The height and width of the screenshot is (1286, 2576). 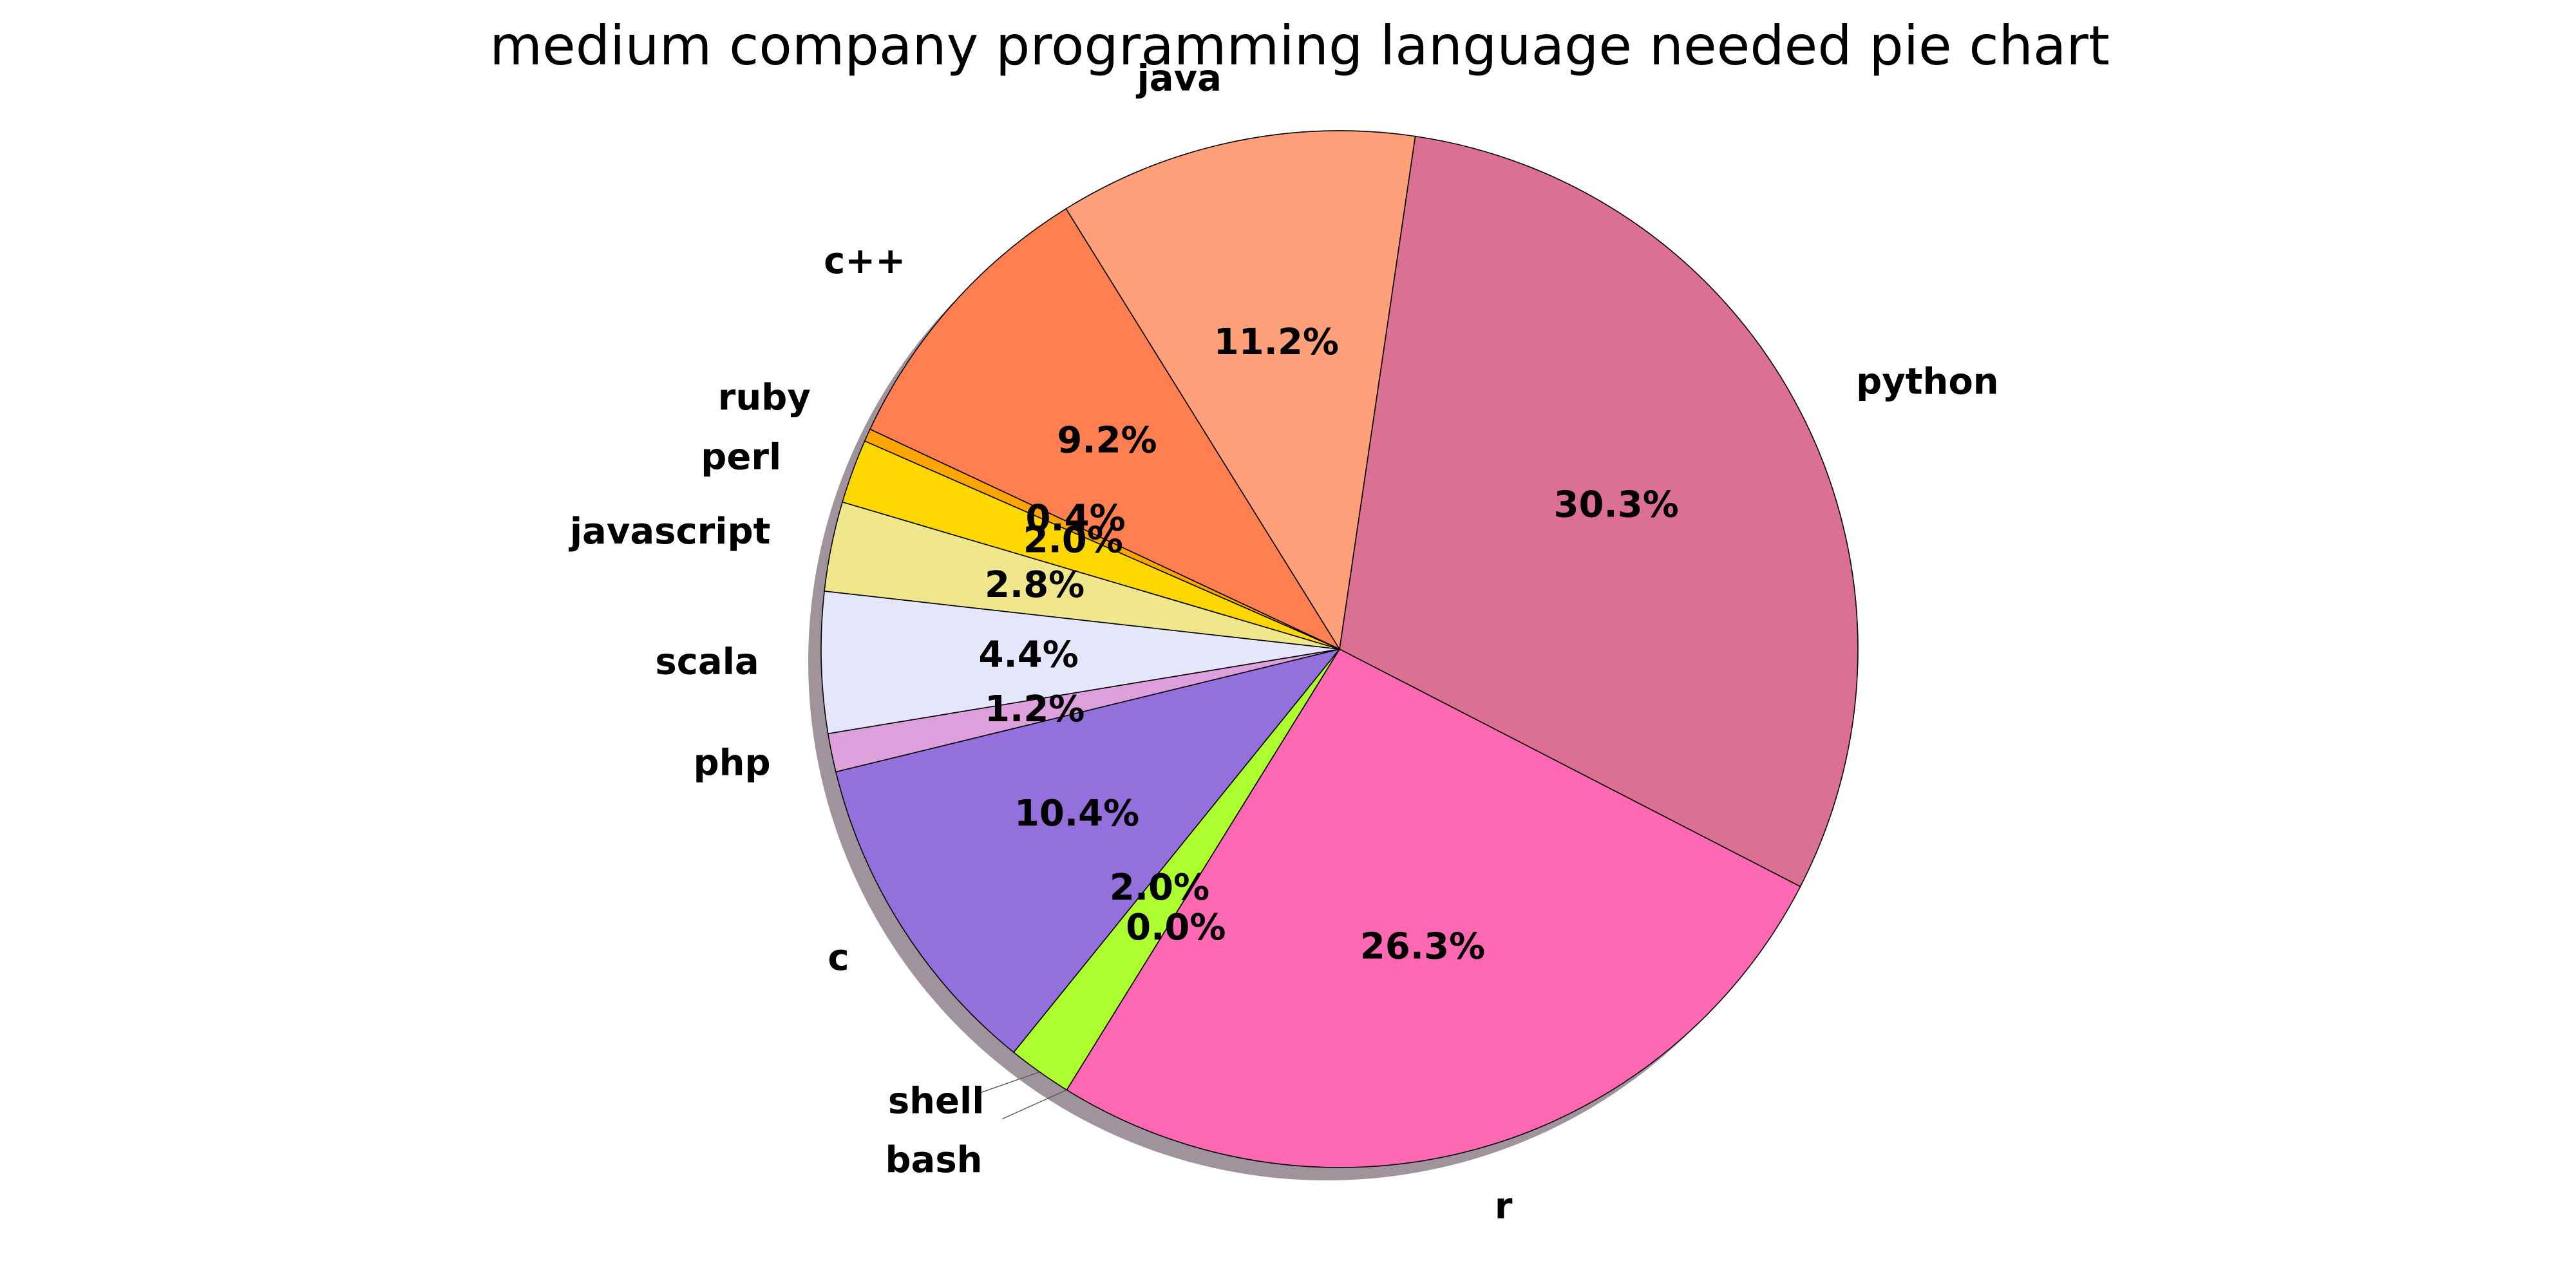 I want to click on pct-label-c: 10.4%, so click(x=1076, y=814).